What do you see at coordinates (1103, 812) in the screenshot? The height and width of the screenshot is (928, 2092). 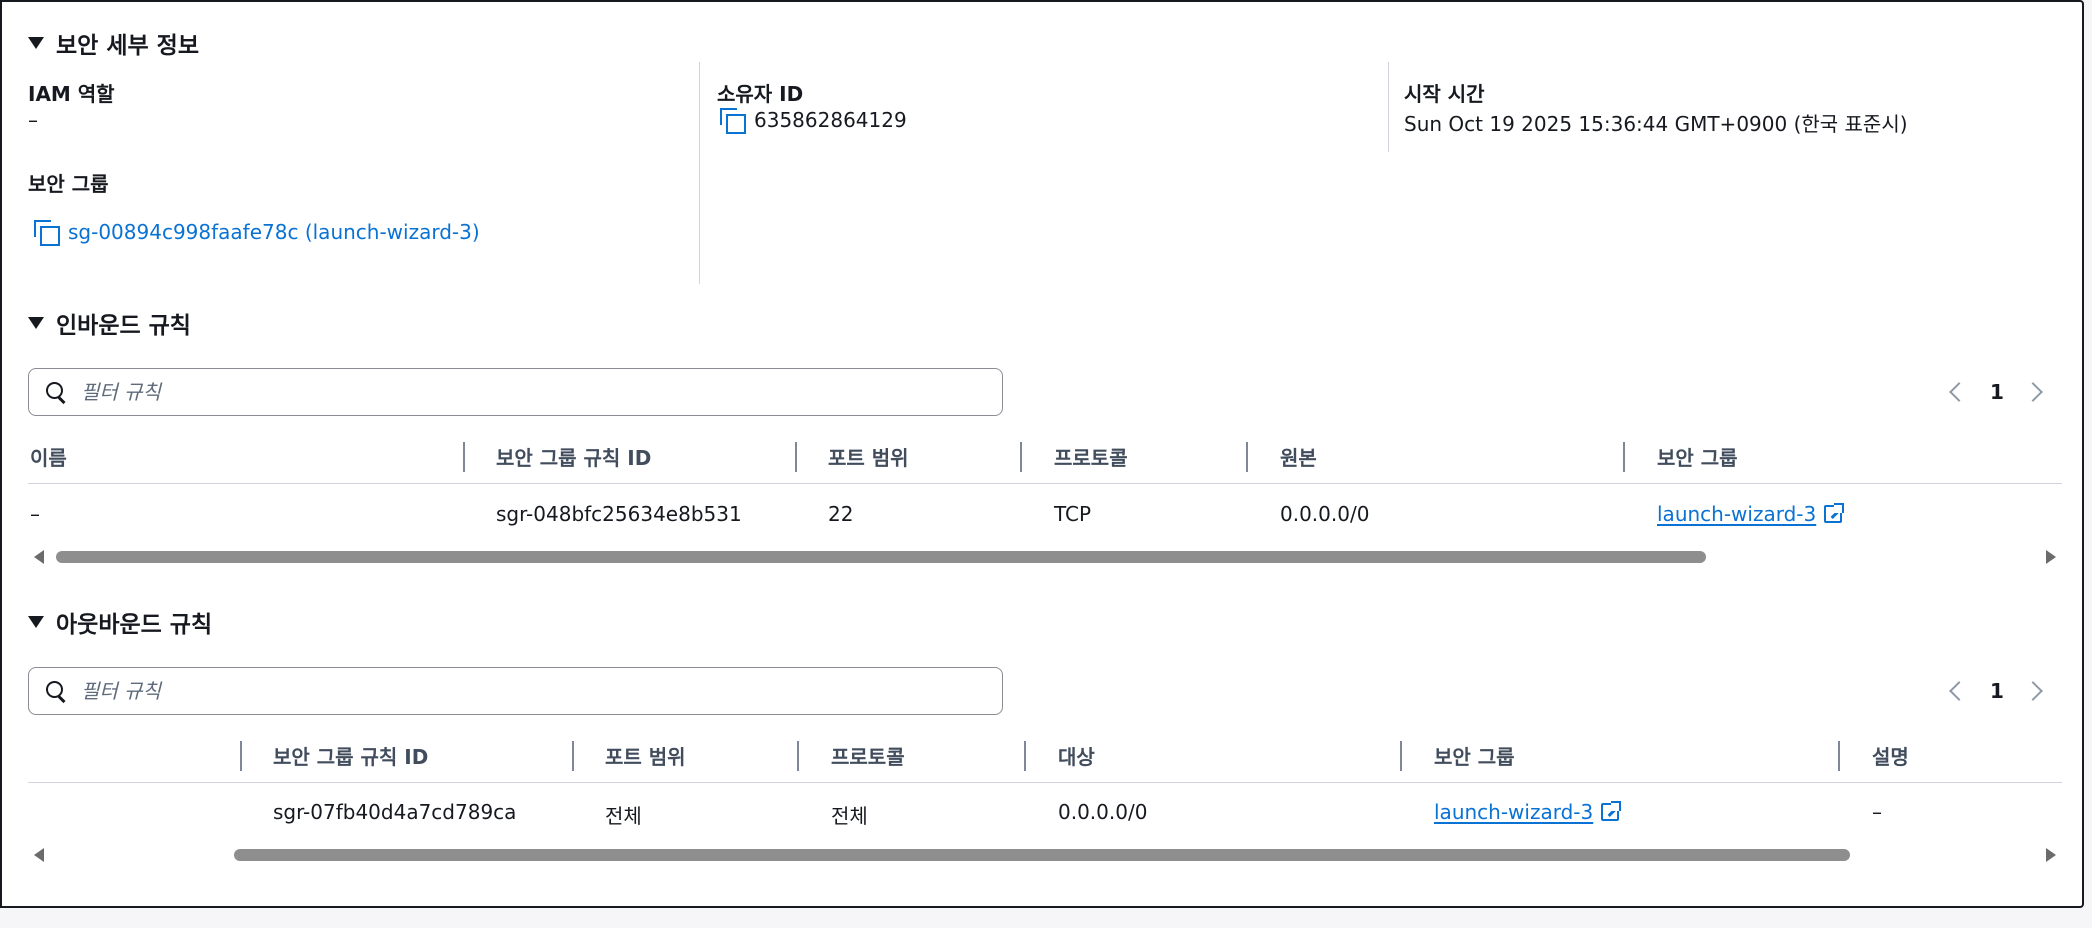 I see `outbound-cell-destination: 0.0.0.0/0` at bounding box center [1103, 812].